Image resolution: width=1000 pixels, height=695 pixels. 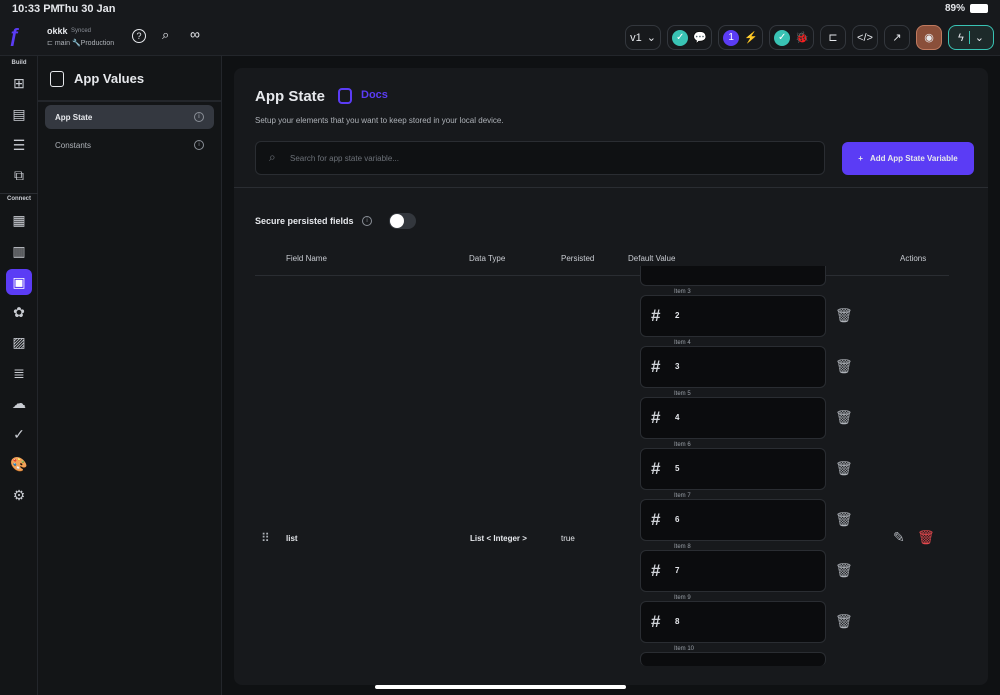 I want to click on lightning-icon: ϟ, so click(x=960, y=37).